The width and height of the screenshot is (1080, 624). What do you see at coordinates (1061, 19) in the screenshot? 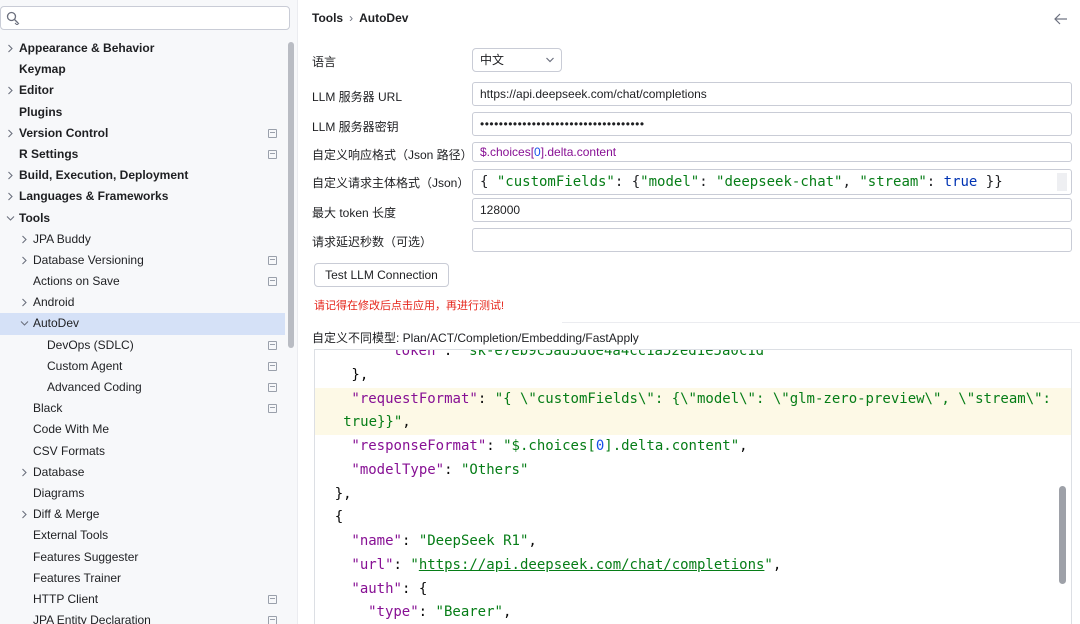
I see `back-arrow-icon` at bounding box center [1061, 19].